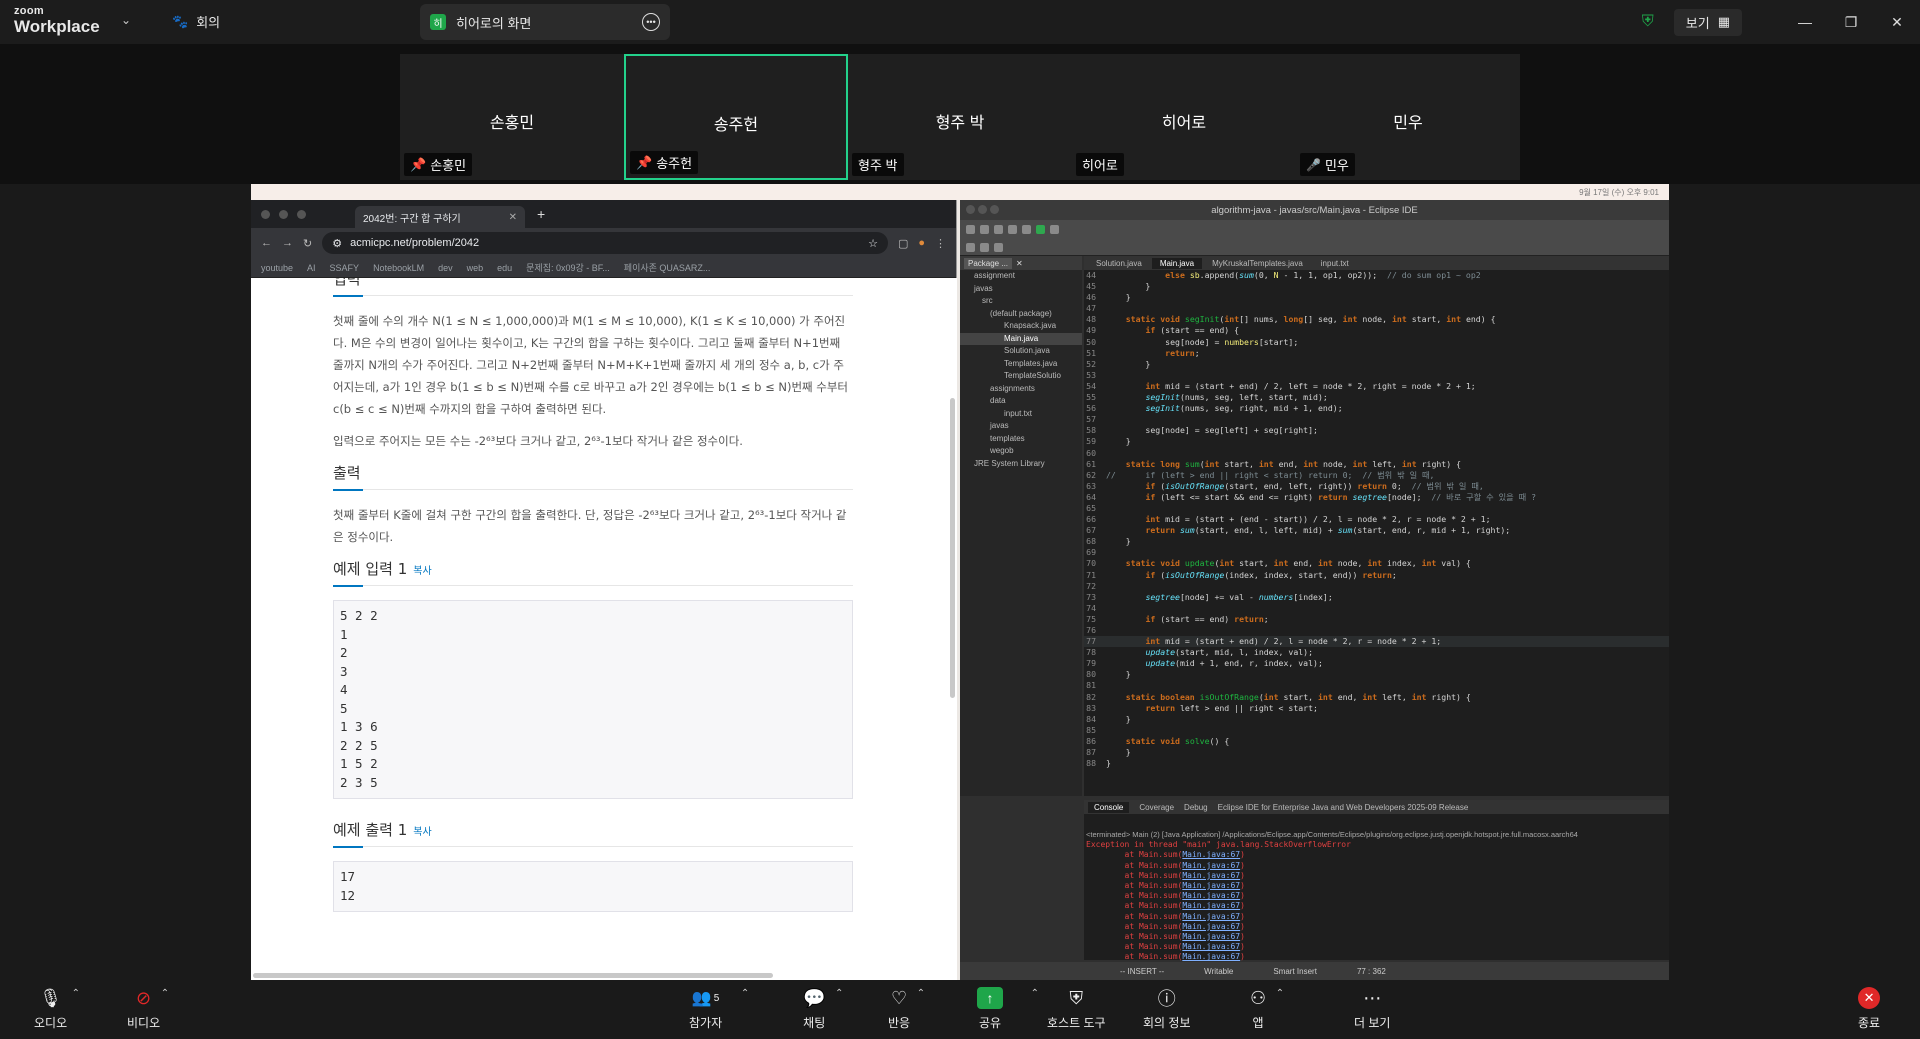  What do you see at coordinates (605, 243) in the screenshot?
I see `address-bar: ⚙ acmicpc.net/problem/2042 ☆` at bounding box center [605, 243].